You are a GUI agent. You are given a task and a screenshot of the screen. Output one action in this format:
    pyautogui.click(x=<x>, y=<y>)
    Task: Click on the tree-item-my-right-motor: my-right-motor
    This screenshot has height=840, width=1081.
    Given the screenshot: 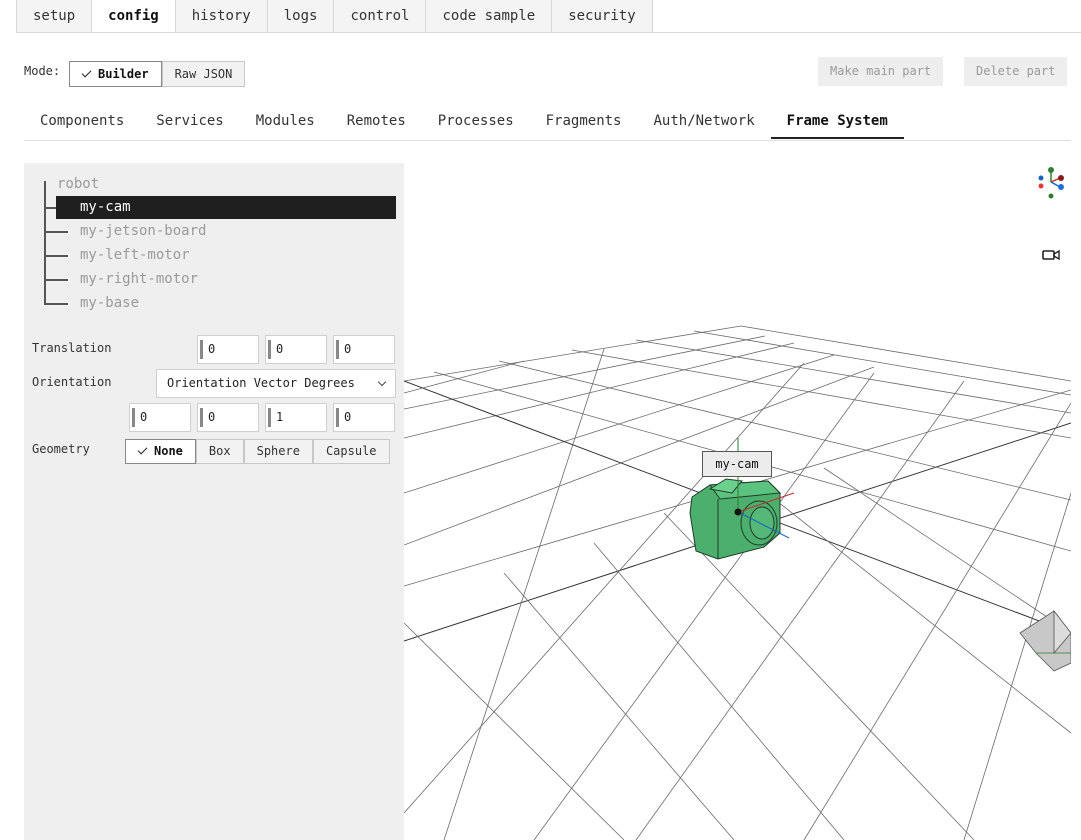 What is the action you would take?
    pyautogui.click(x=226, y=279)
    